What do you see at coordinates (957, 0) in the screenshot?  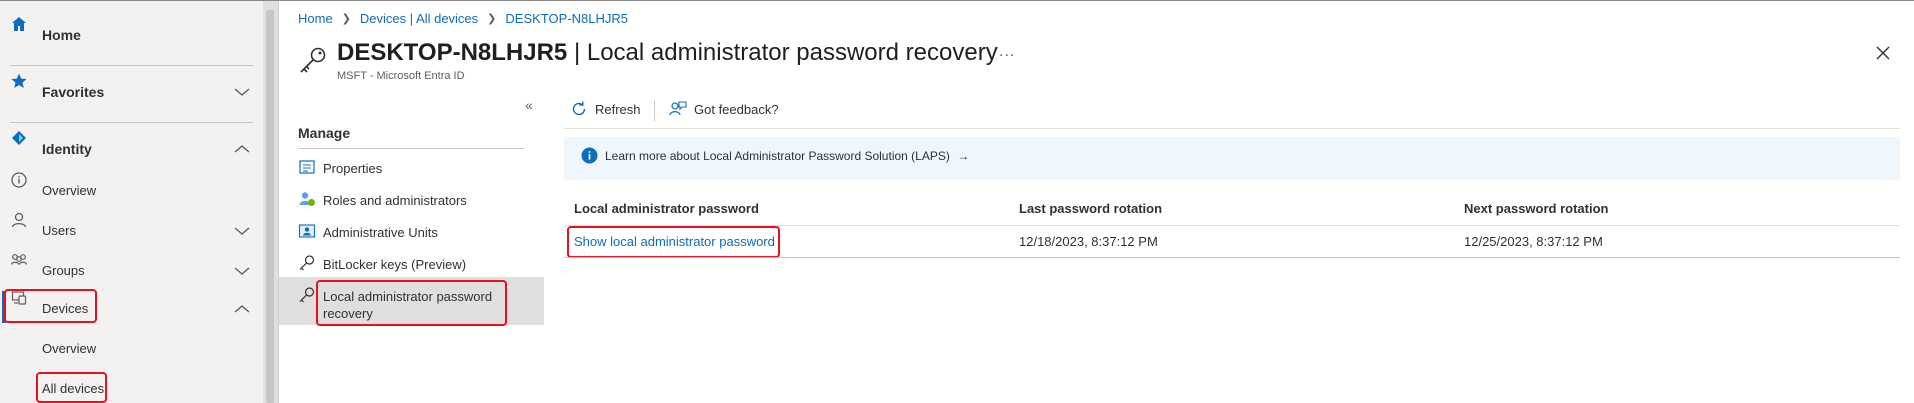 I see `top-border` at bounding box center [957, 0].